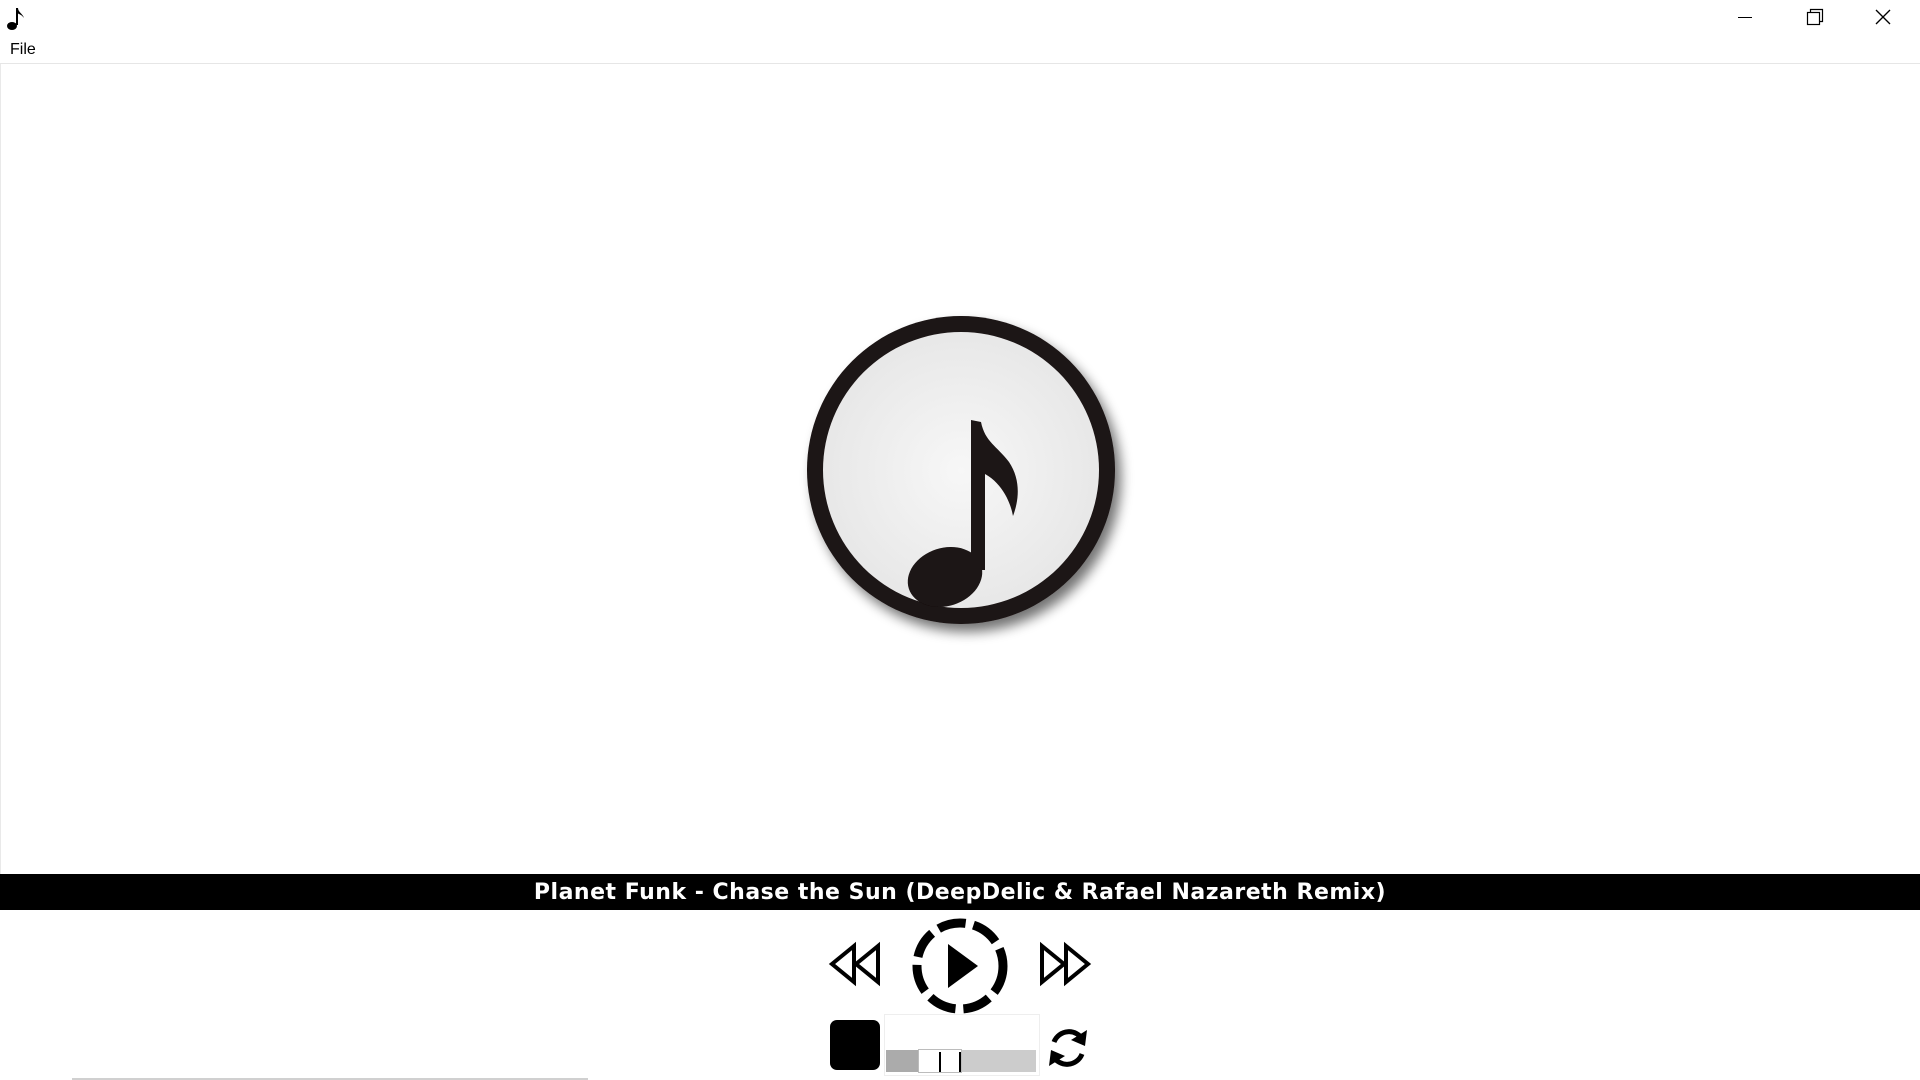  I want to click on minimize-icon, so click(1745, 17).